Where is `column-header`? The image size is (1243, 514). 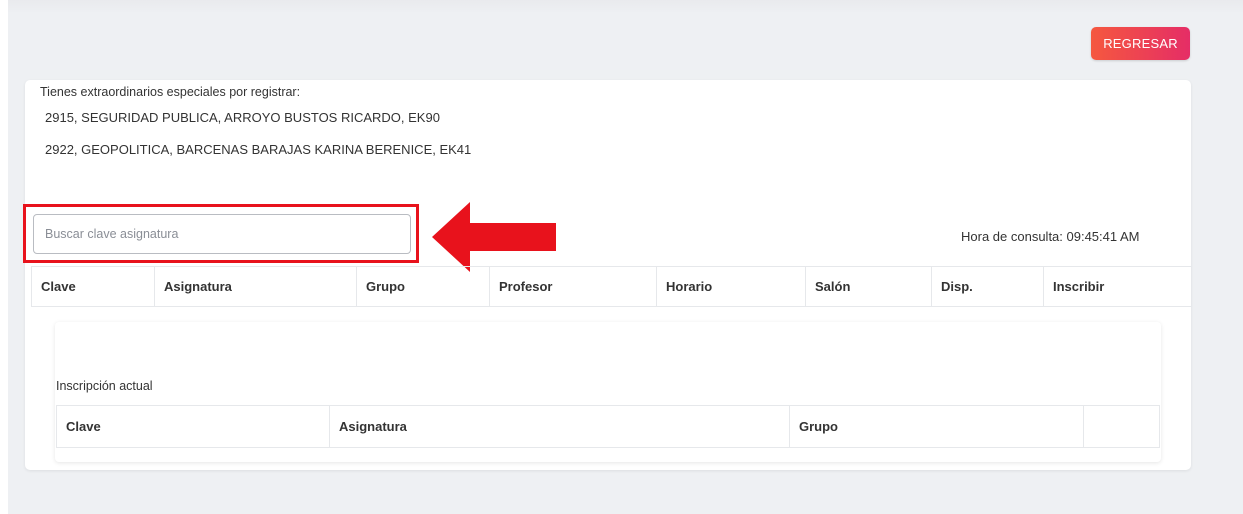 column-header is located at coordinates (1121, 426).